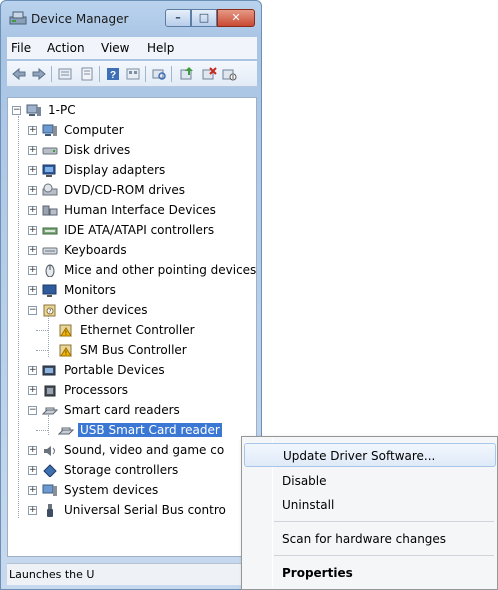  I want to click on device-manager-icon, so click(18, 18).